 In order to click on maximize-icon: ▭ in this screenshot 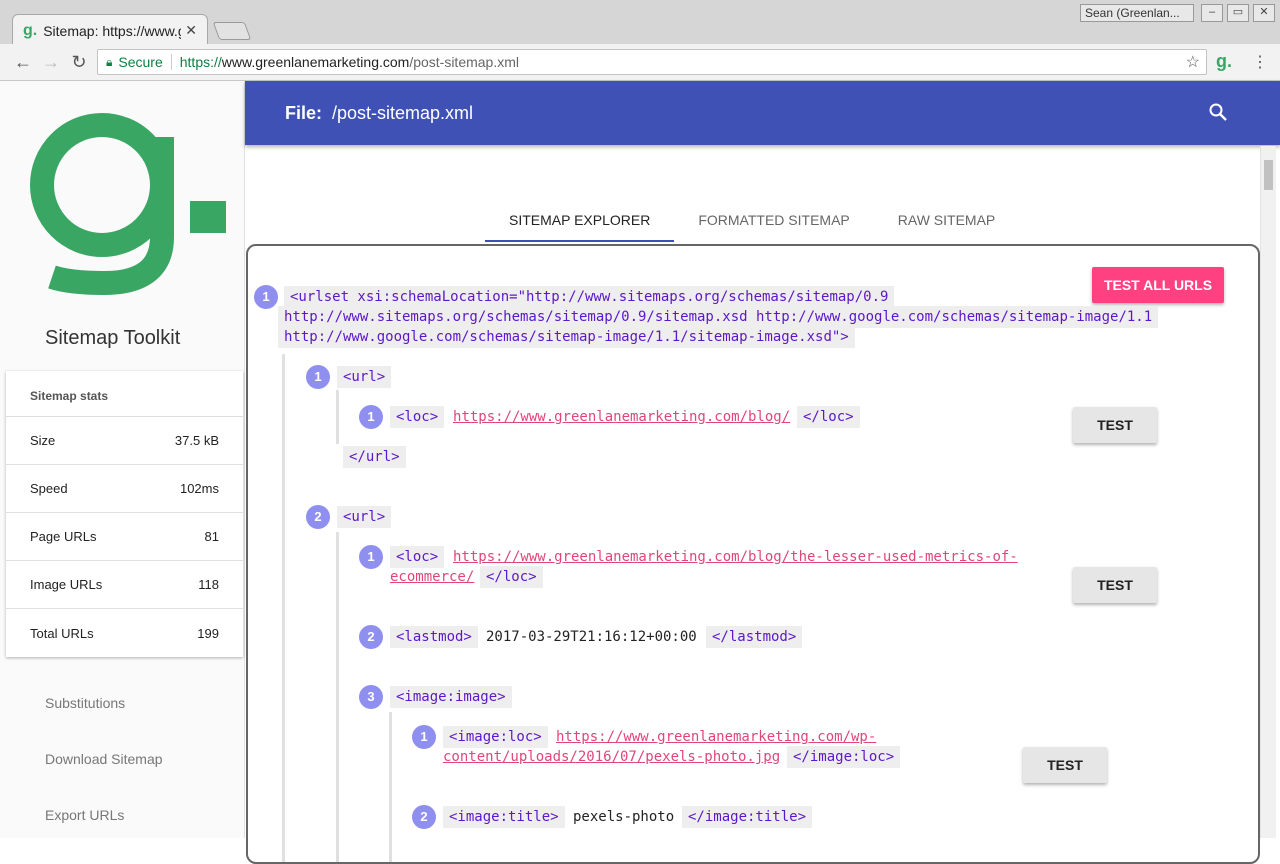, I will do `click(1238, 13)`.